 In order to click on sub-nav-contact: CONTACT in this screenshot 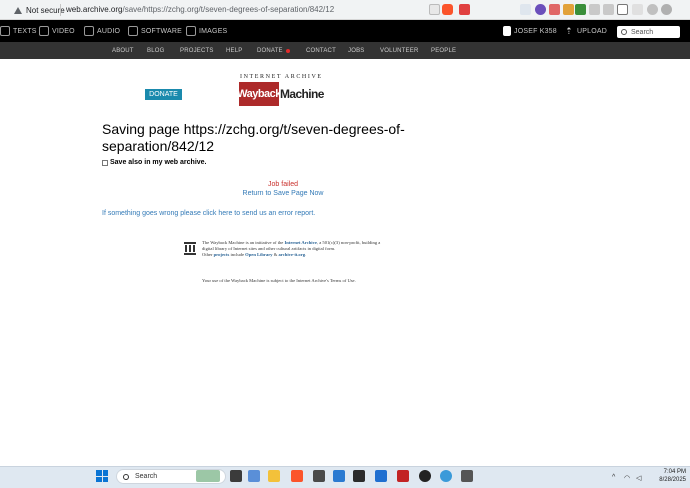, I will do `click(321, 50)`.